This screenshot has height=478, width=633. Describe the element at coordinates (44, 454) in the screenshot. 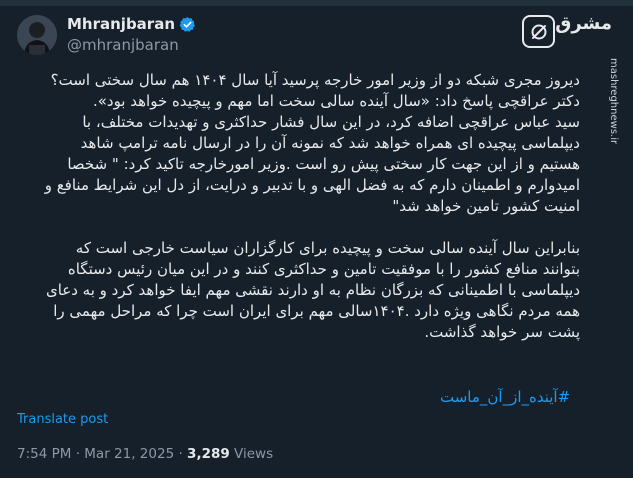

I see `post-time: 7:54 PM` at that location.